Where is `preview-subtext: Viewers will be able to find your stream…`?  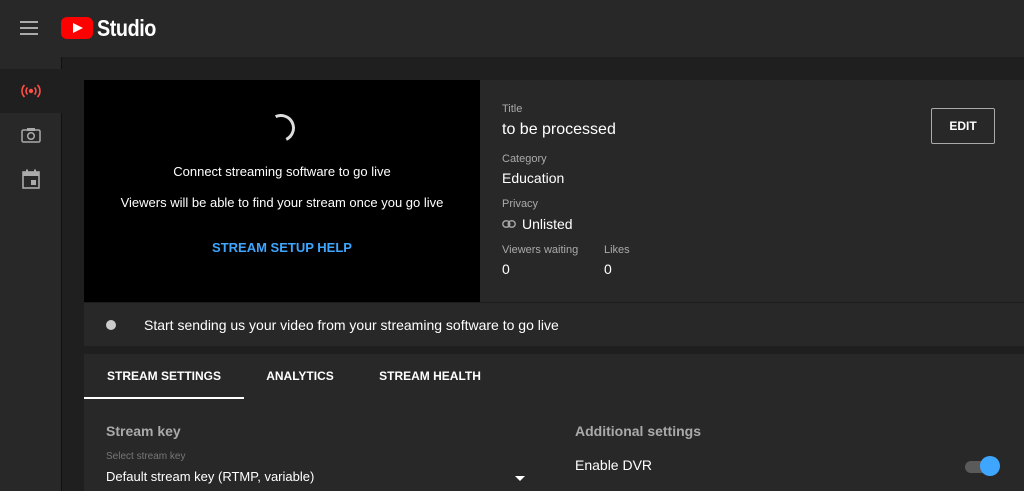
preview-subtext: Viewers will be able to find your stream… is located at coordinates (282, 202).